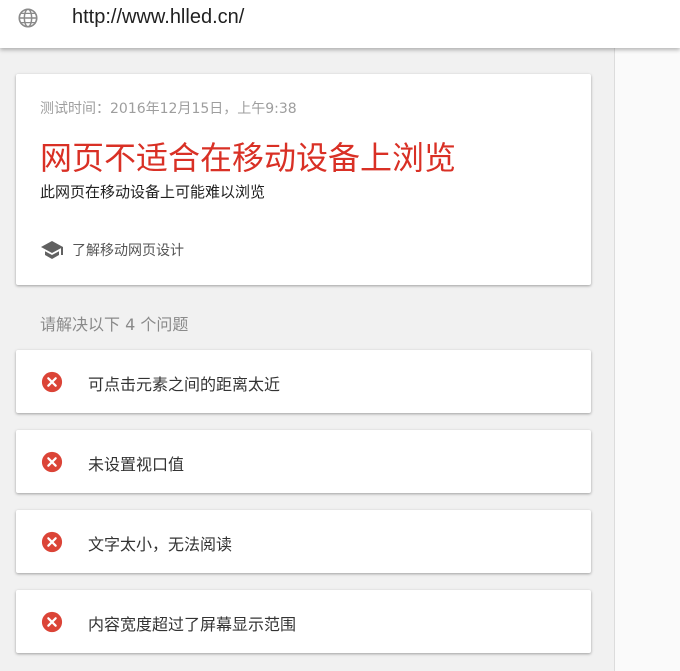 This screenshot has width=680, height=671. I want to click on address-bar: http://www.hlled.cn/, so click(340, 24).